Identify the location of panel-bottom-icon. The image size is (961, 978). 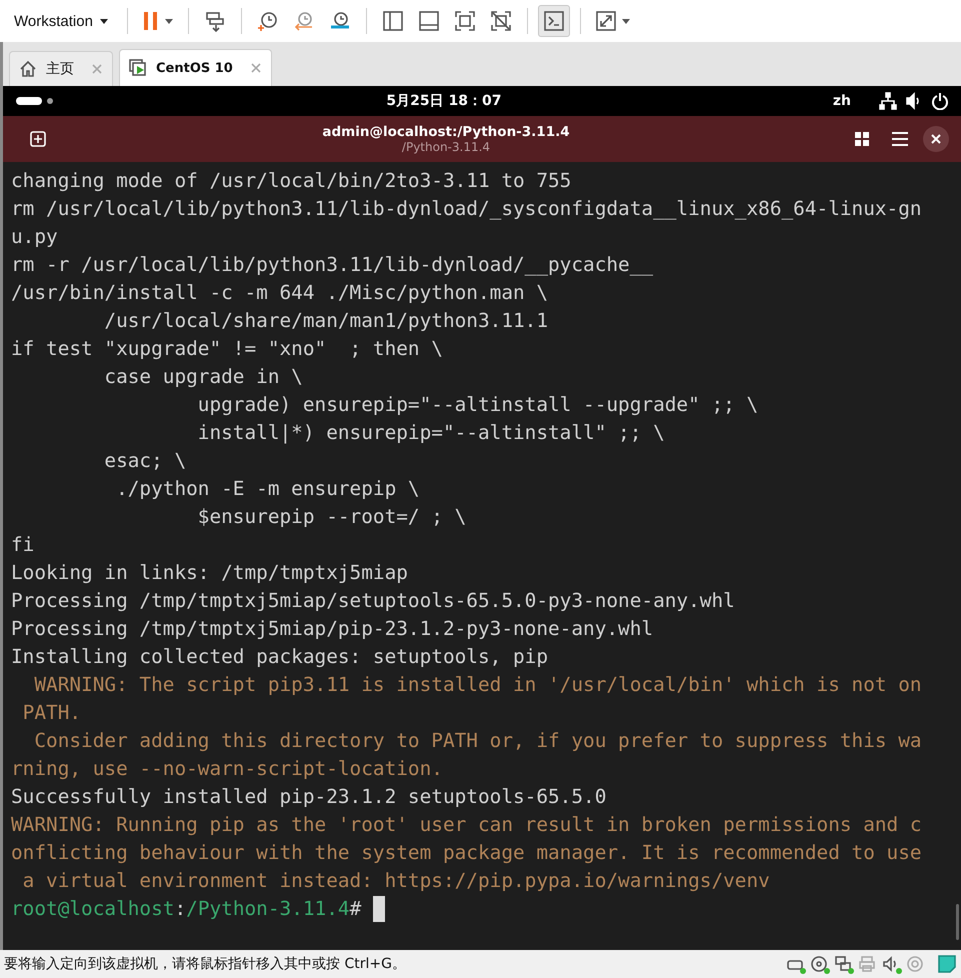
(429, 21).